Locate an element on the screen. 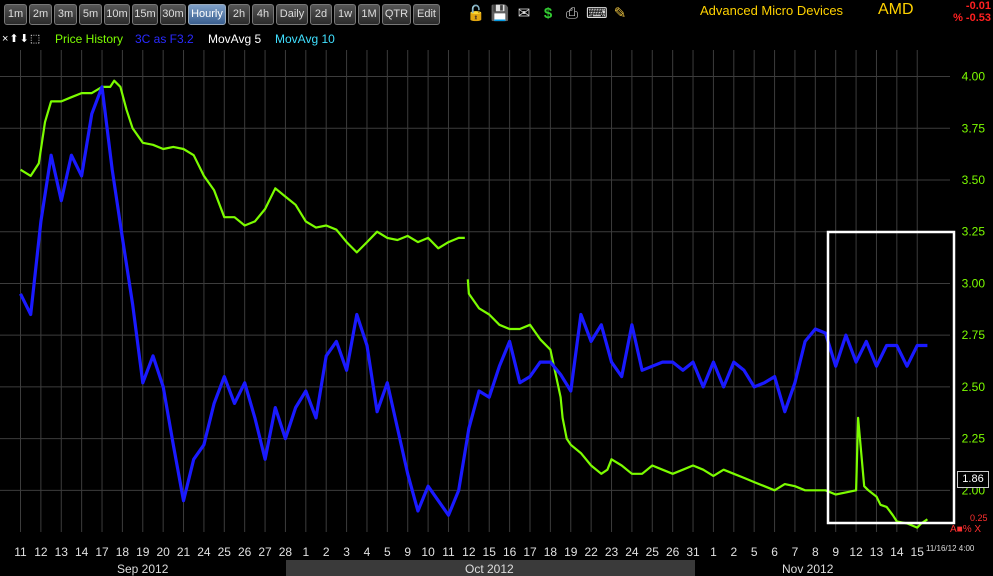 This screenshot has height=576, width=993. month-band-nov is located at coordinates (844, 568).